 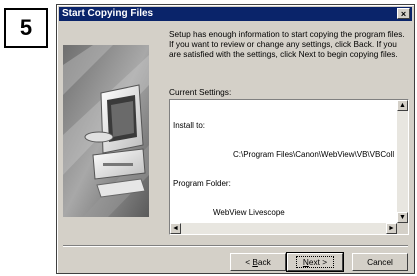 I want to click on horizontal-scrollbar: ◄ ►, so click(x=283, y=228).